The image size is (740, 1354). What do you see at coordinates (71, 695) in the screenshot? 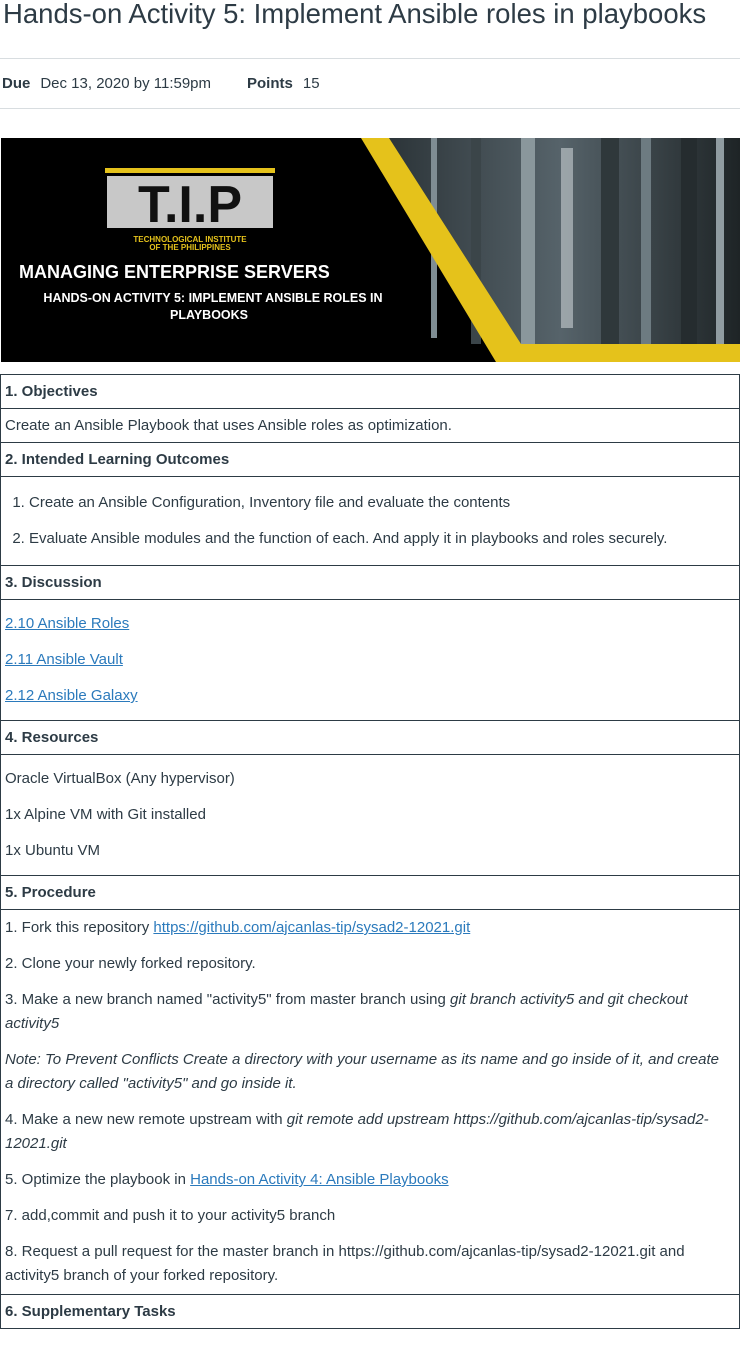
I see `link-ansible-galaxy: 2.12 Ansible Galaxy` at bounding box center [71, 695].